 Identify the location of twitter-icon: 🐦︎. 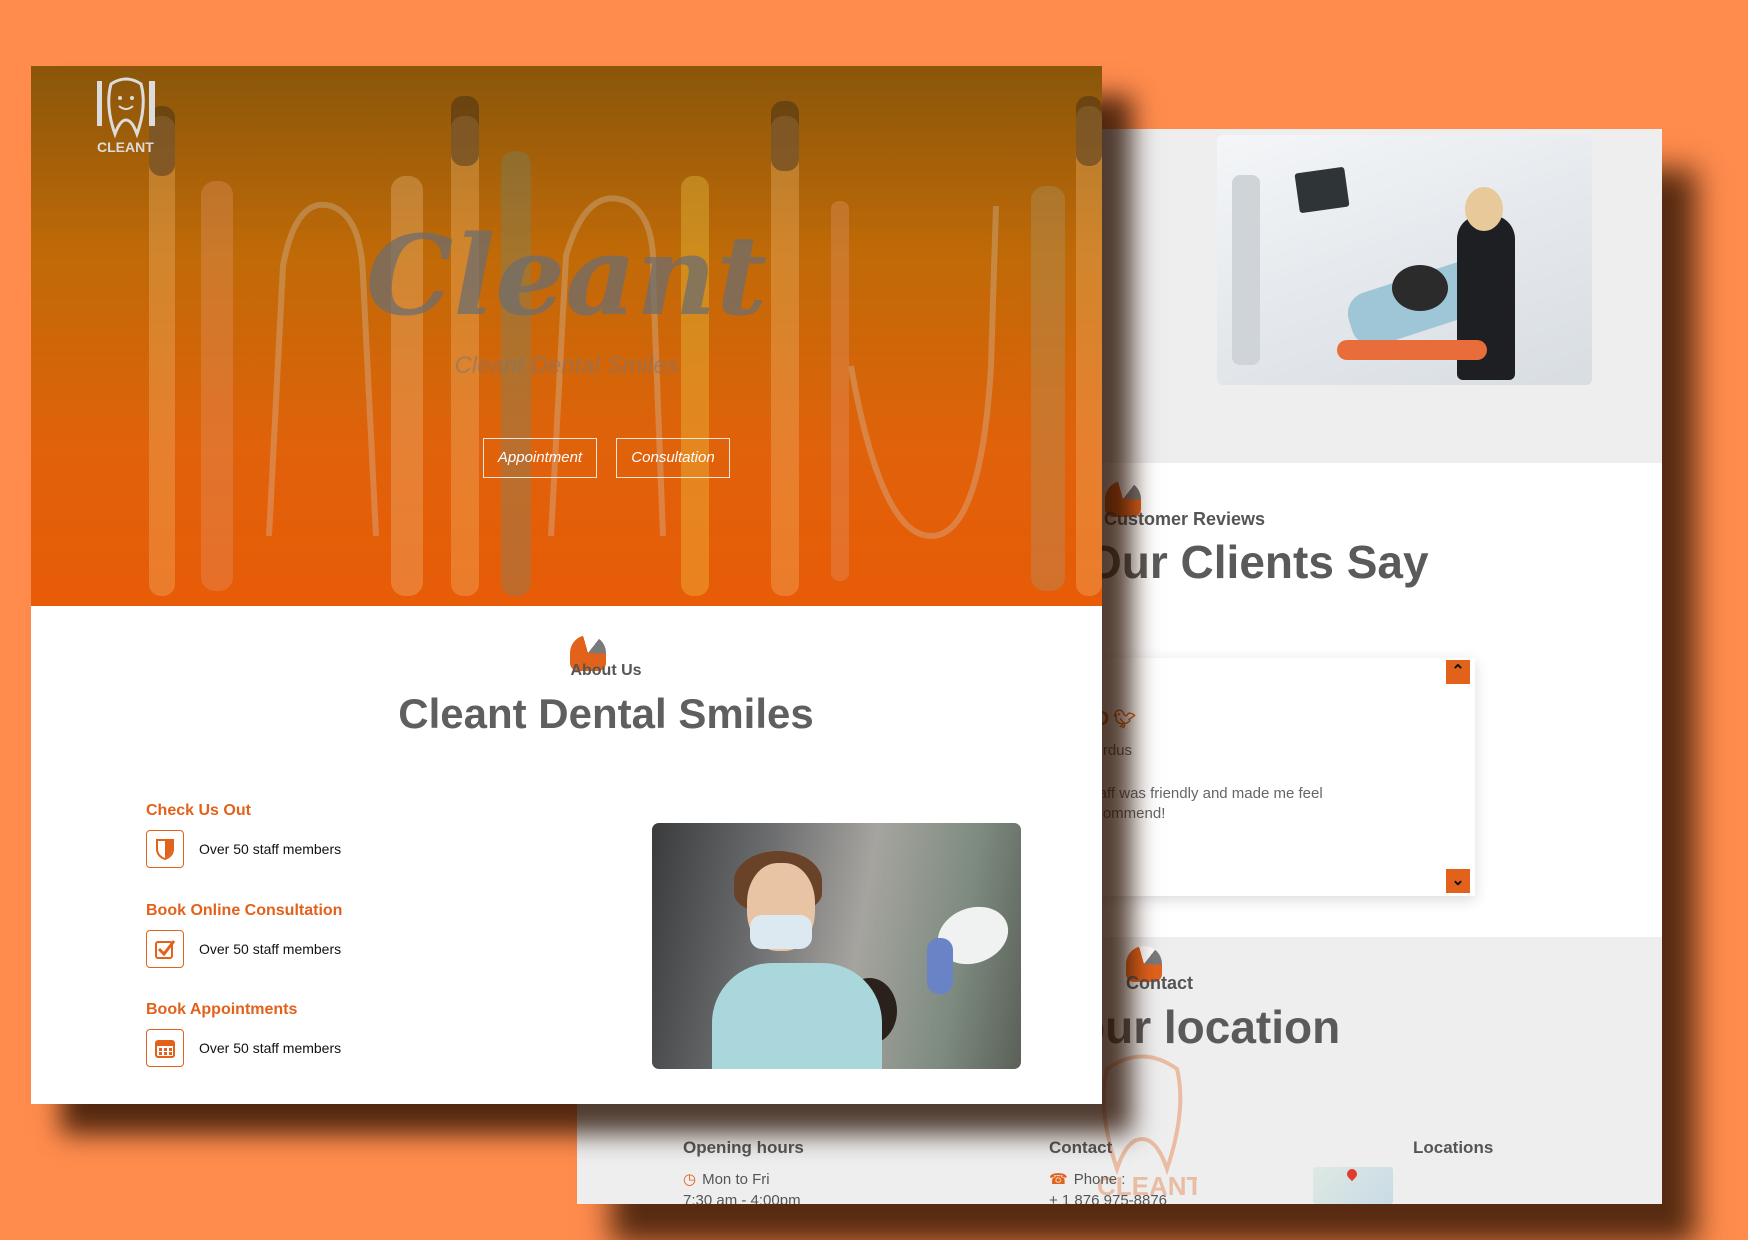
(1125, 719).